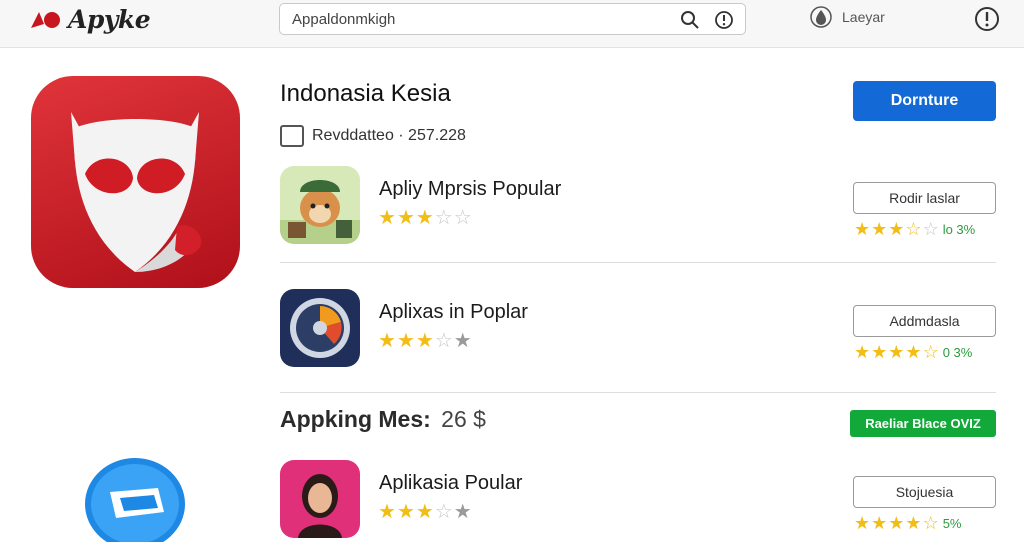 The height and width of the screenshot is (542, 1024). Describe the element at coordinates (45, 20) in the screenshot. I see `brand-logo-icon` at that location.